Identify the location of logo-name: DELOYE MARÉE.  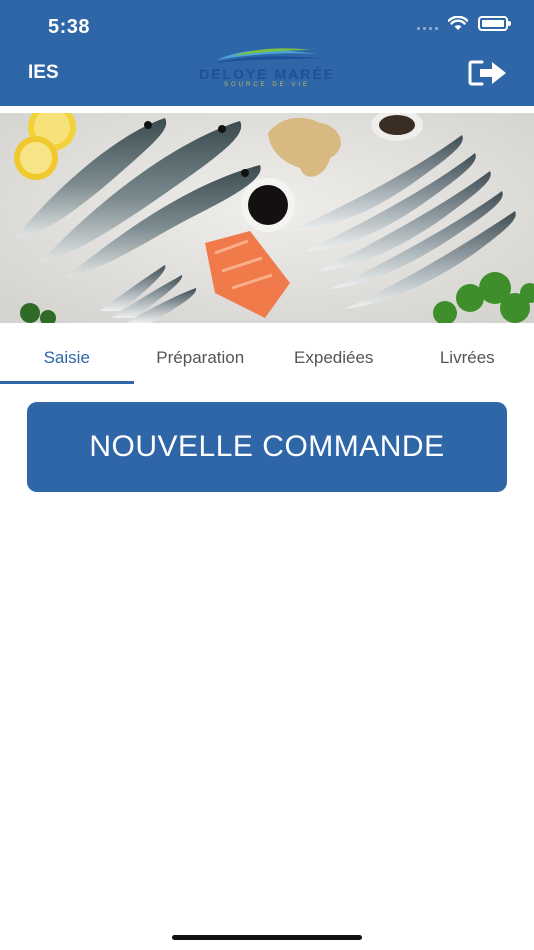
(266, 74).